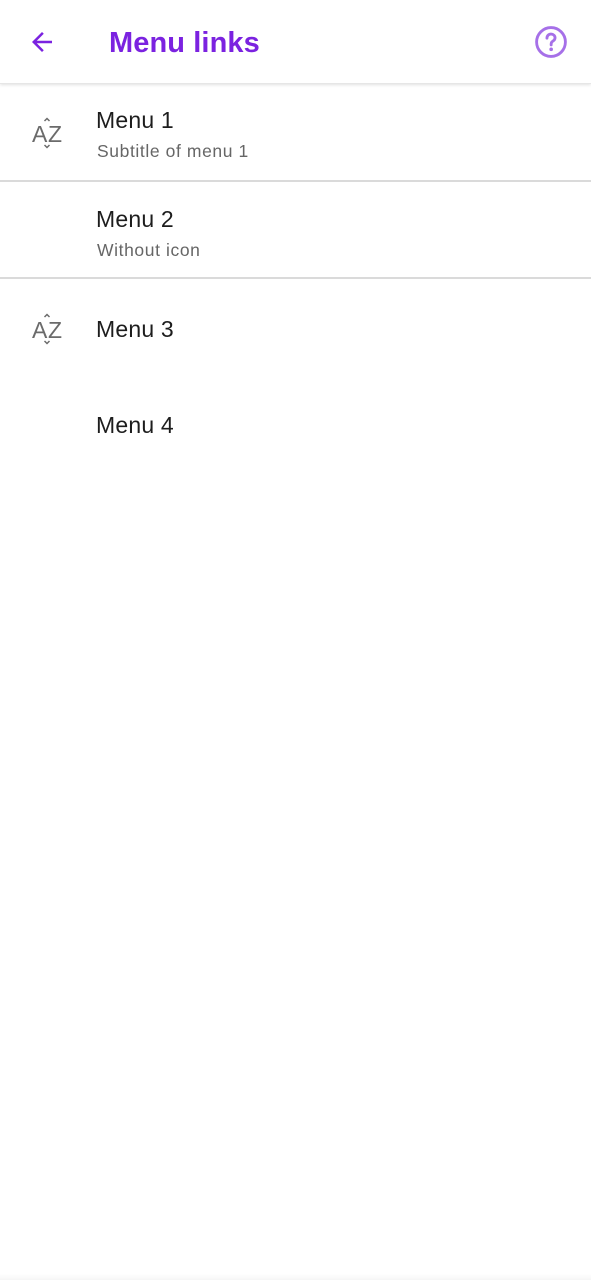 The image size is (591, 1280). I want to click on app-bar: Menu links, so click(295, 42).